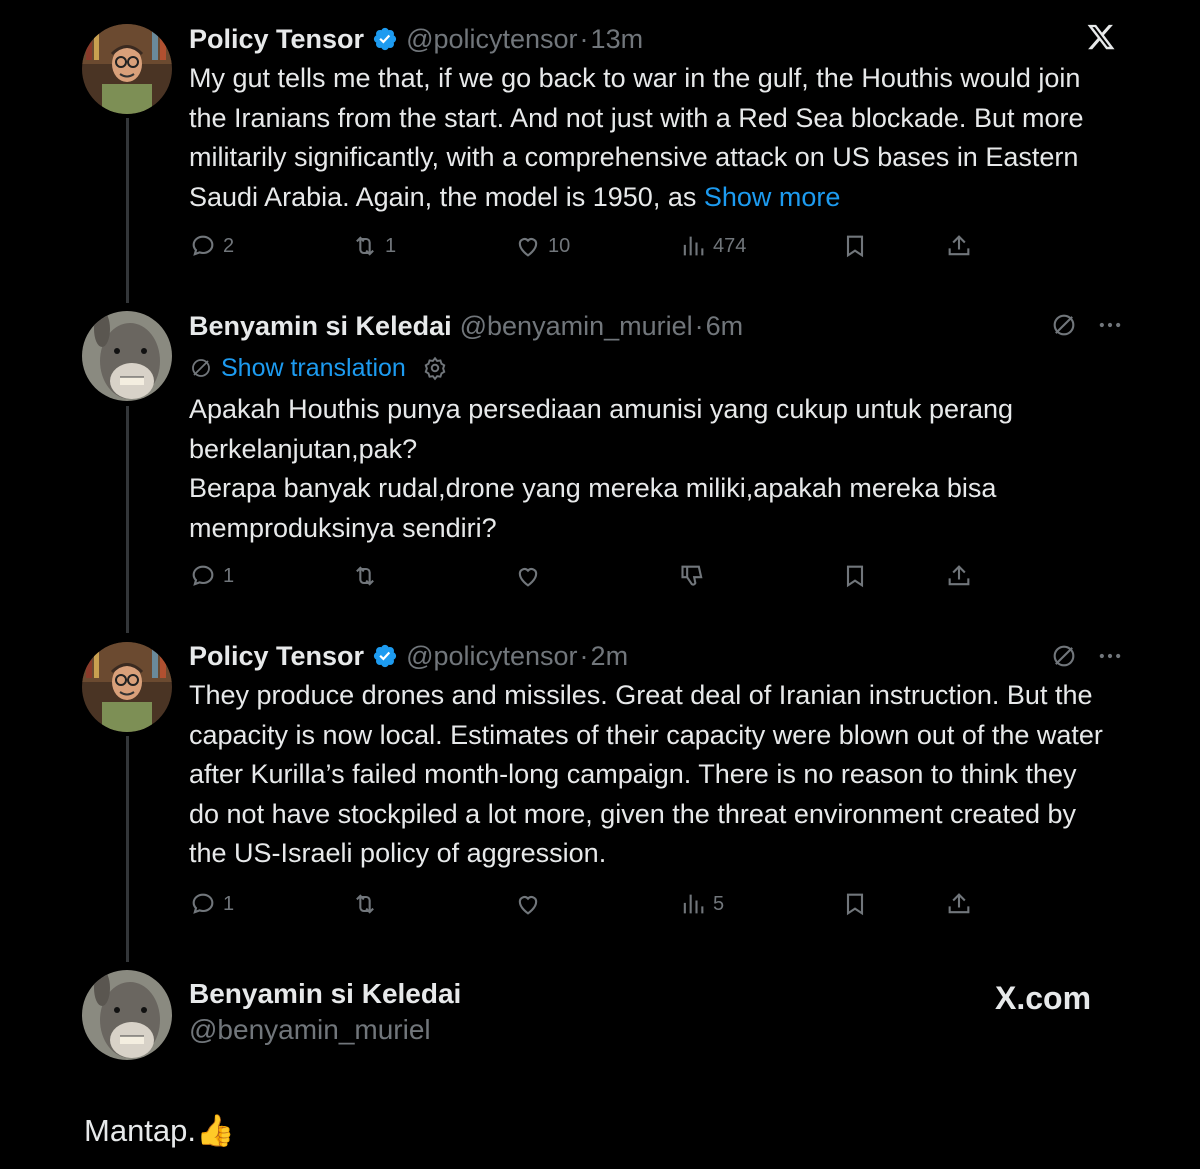 The width and height of the screenshot is (1200, 1169). I want to click on like-button: 10, so click(542, 246).